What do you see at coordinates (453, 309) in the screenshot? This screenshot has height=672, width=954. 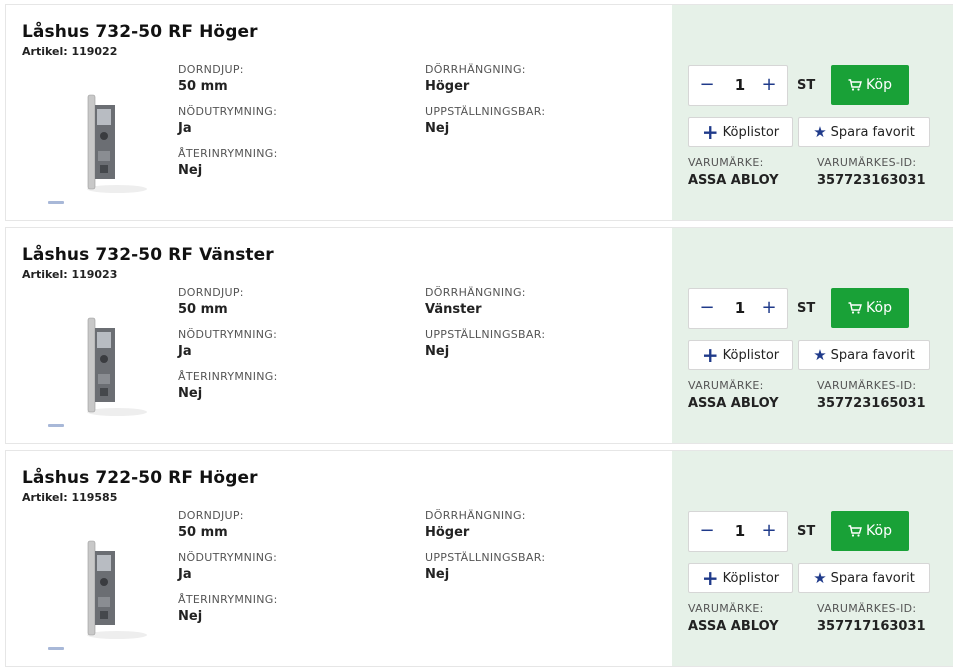 I see `spec-value-dorrhangning: Vänster` at bounding box center [453, 309].